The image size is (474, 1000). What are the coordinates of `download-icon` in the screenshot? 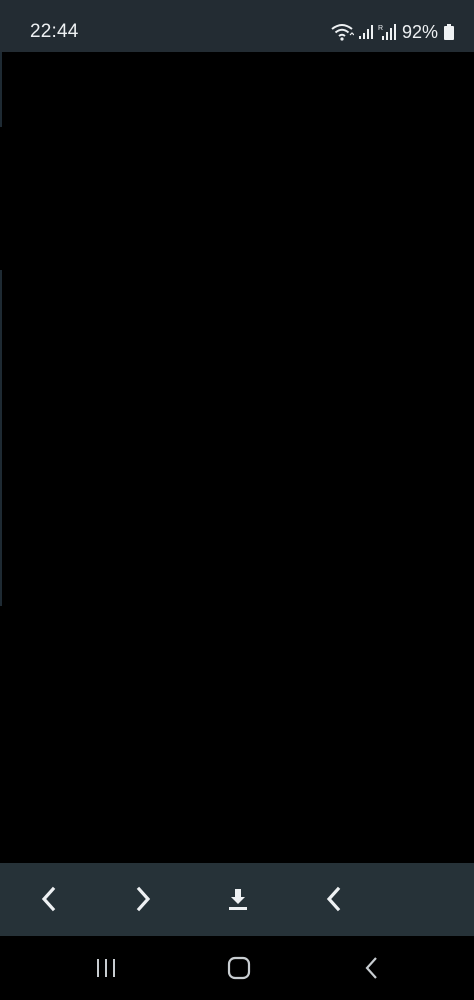 It's located at (238, 899).